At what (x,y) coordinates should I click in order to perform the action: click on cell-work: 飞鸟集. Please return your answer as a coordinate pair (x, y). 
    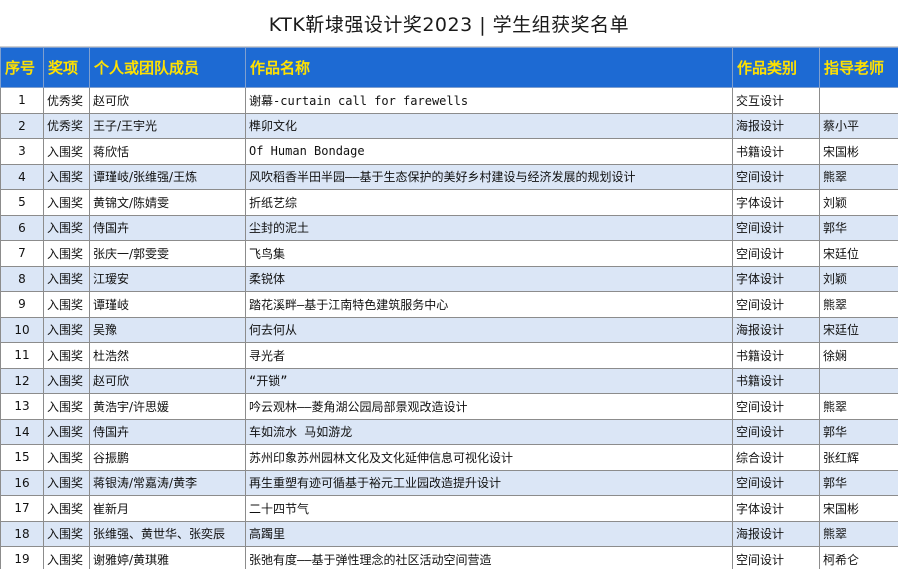
    Looking at the image, I should click on (489, 253).